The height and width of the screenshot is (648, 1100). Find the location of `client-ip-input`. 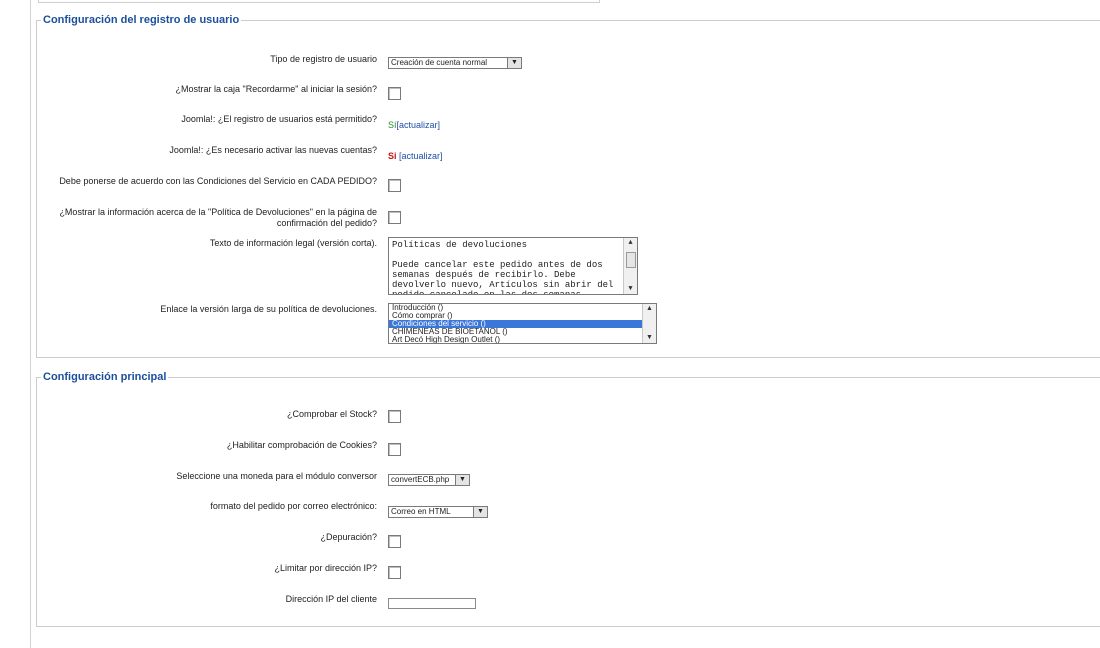

client-ip-input is located at coordinates (432, 603).